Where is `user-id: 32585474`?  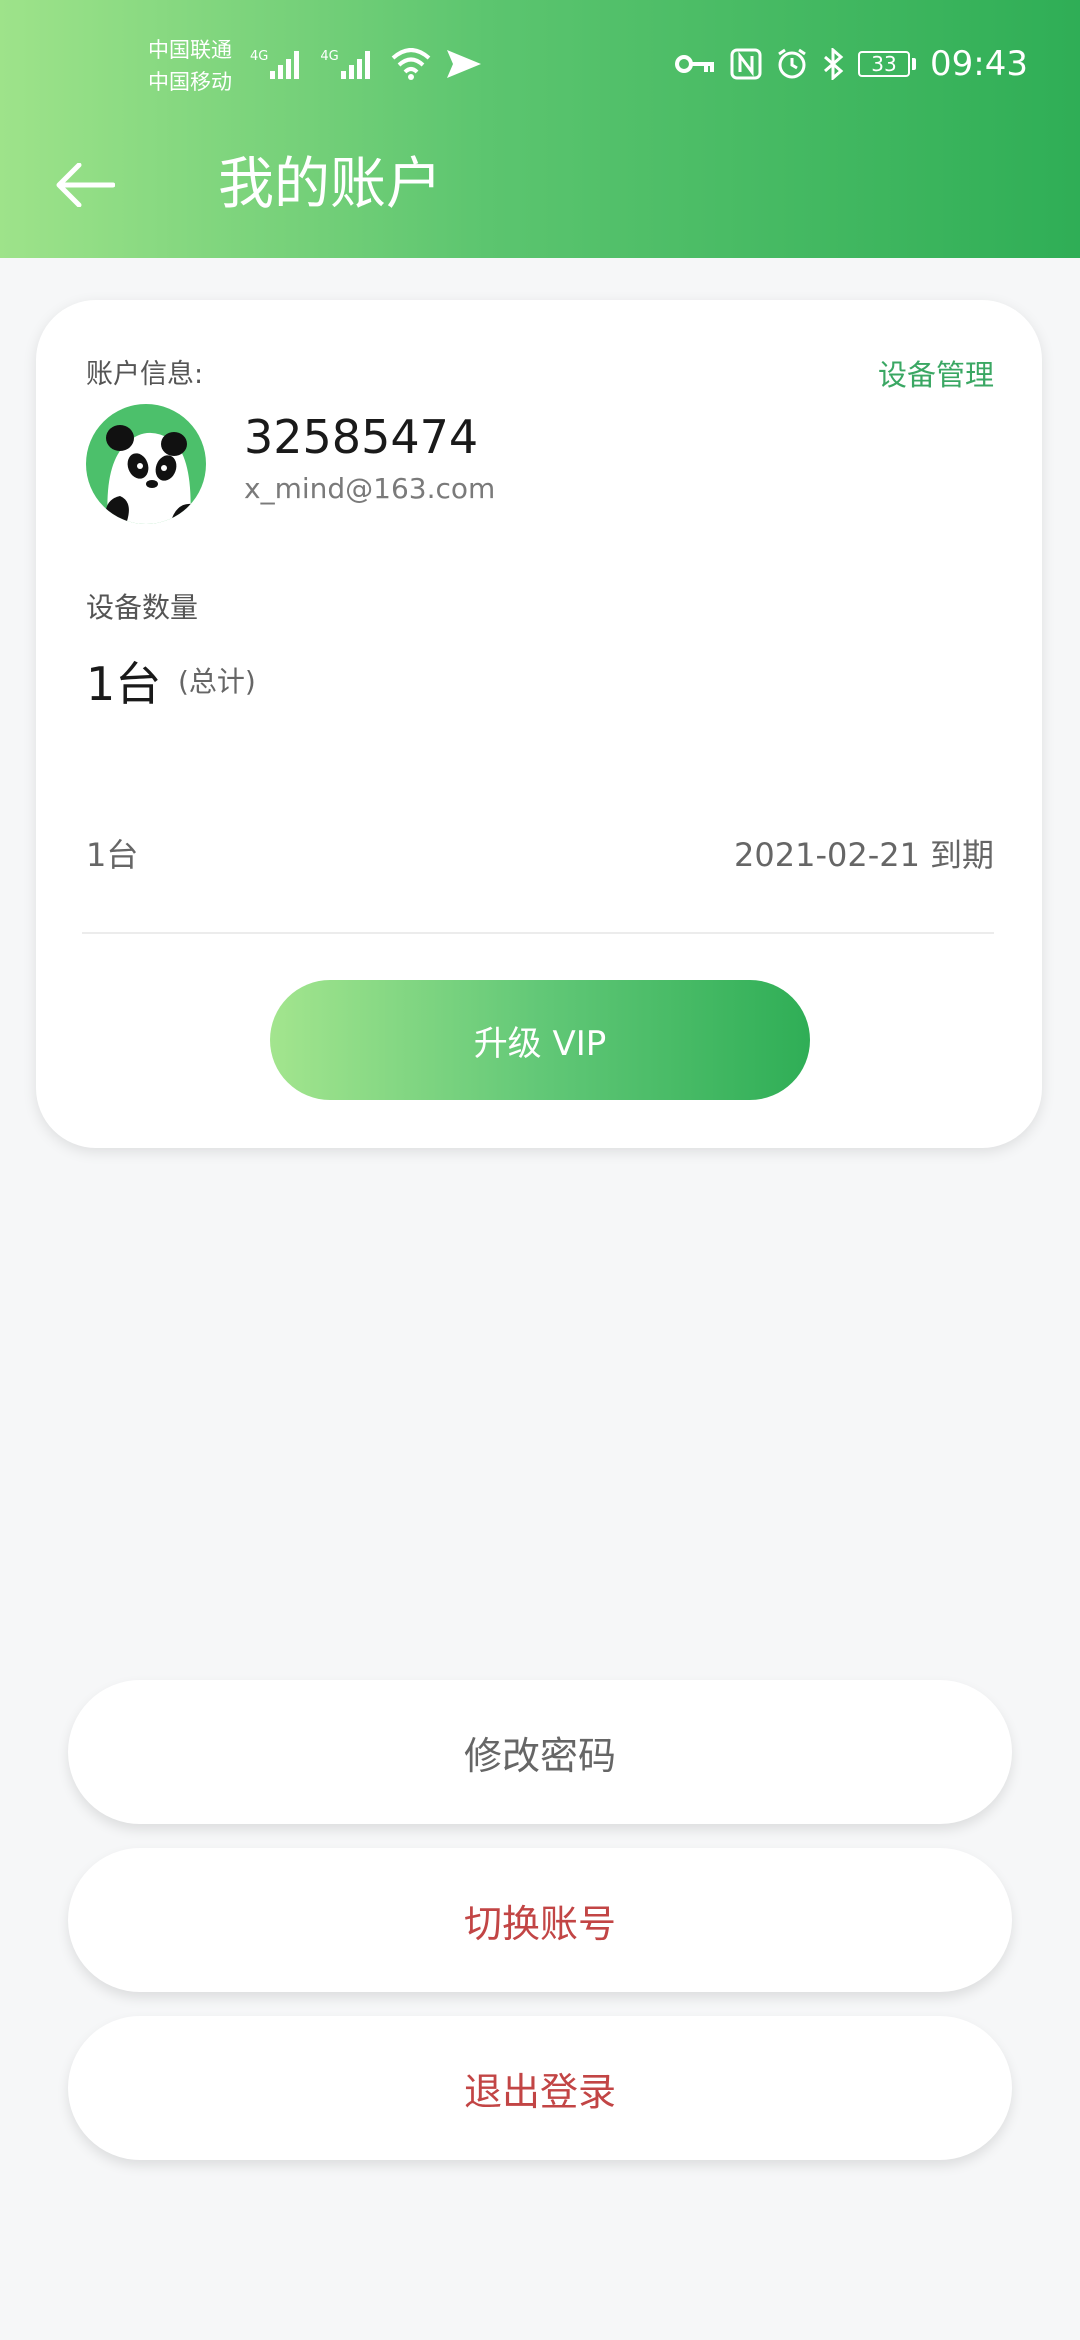 user-id: 32585474 is located at coordinates (361, 437).